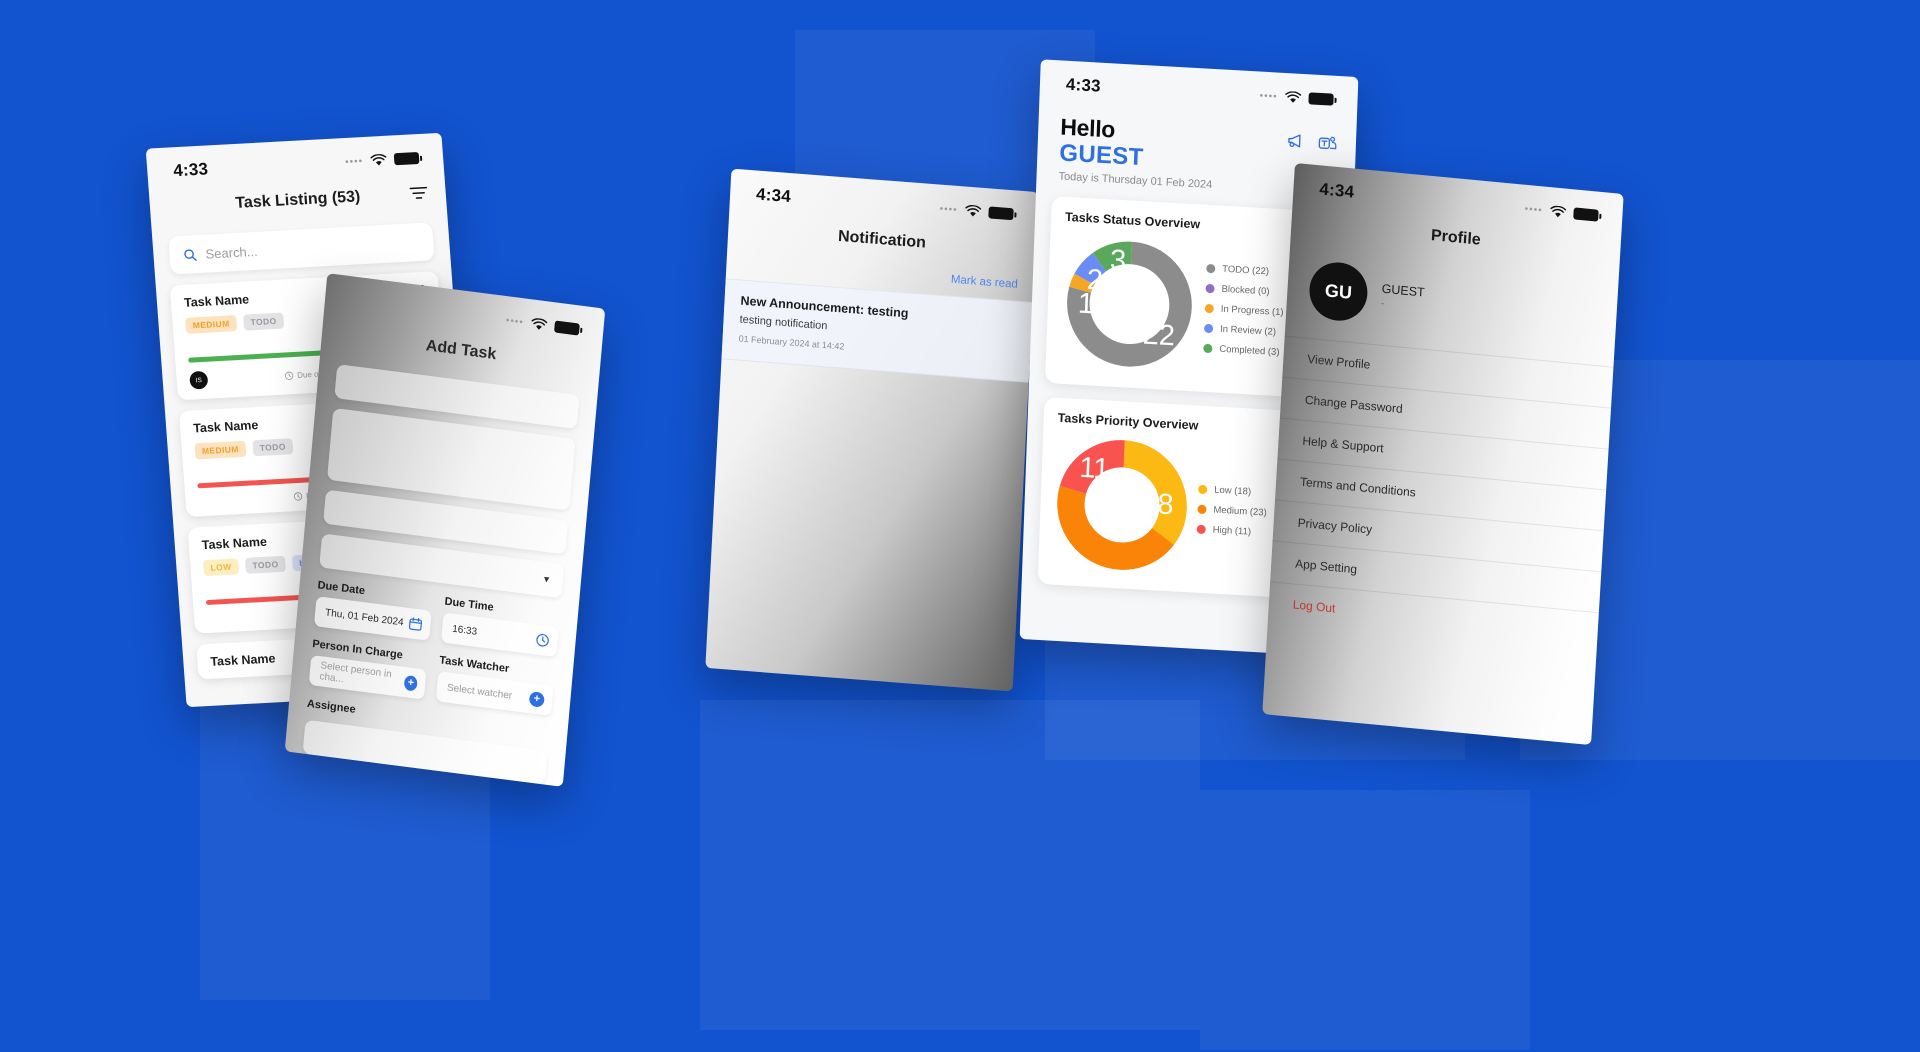 This screenshot has width=1920, height=1052. What do you see at coordinates (1209, 308) in the screenshot?
I see `legend-dot-in-progress` at bounding box center [1209, 308].